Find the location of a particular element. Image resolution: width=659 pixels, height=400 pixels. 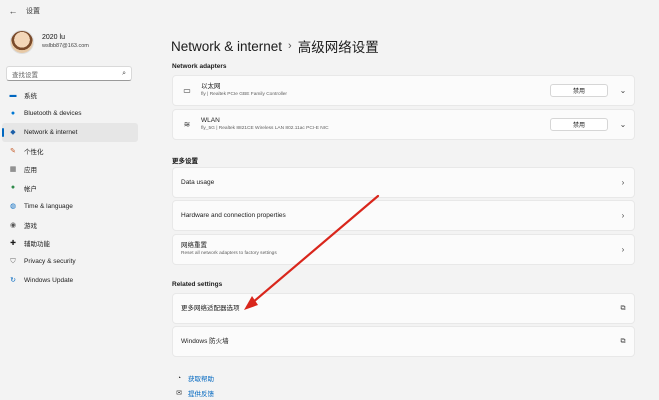

link-label: 提供反馈 is located at coordinates (201, 394).